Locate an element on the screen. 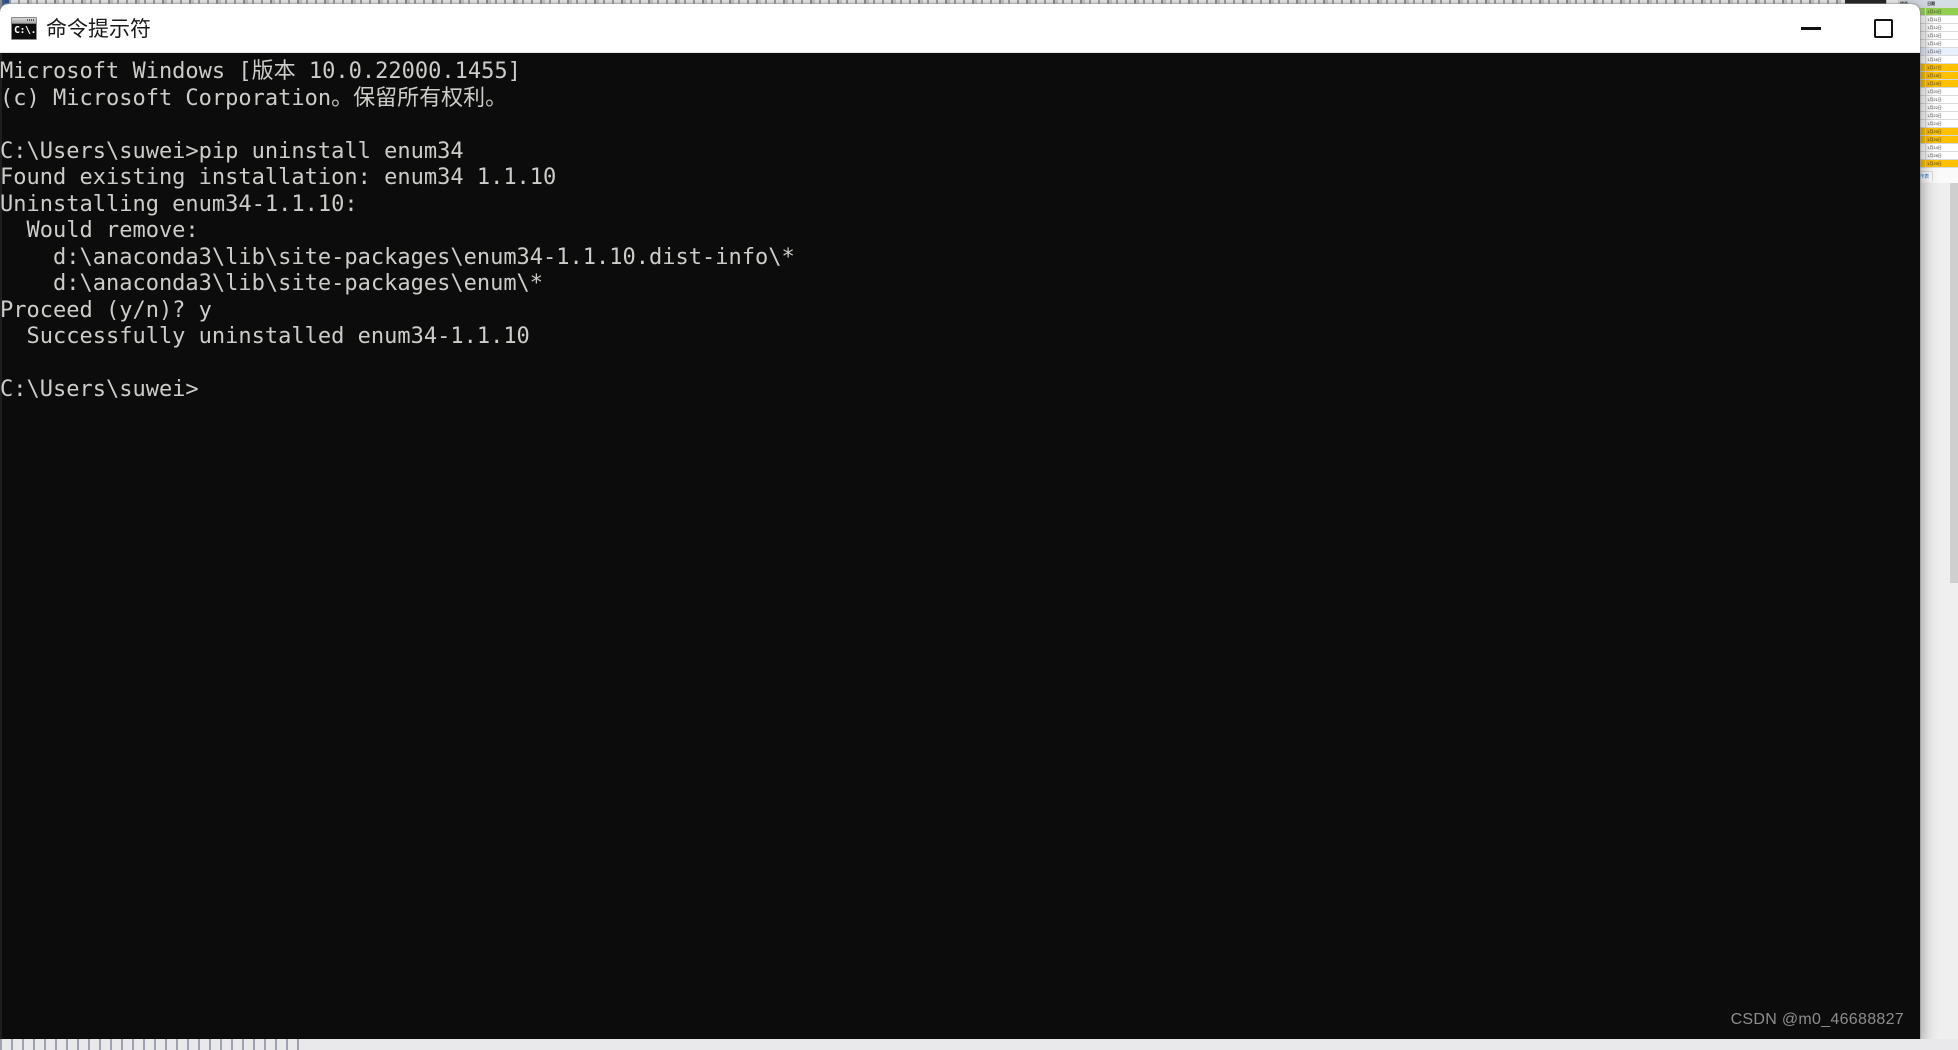  cmd-console-icon: C:\. is located at coordinates (24, 28).